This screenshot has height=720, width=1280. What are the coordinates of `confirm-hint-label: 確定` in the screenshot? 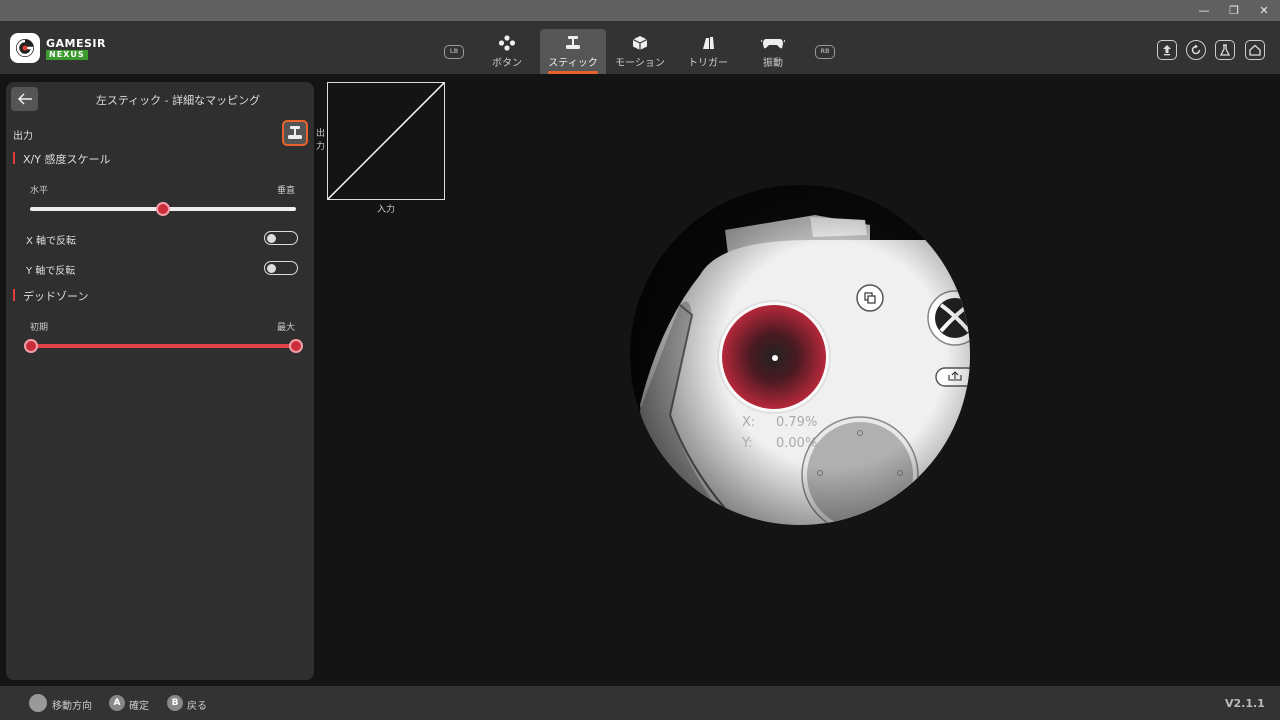 It's located at (139, 706).